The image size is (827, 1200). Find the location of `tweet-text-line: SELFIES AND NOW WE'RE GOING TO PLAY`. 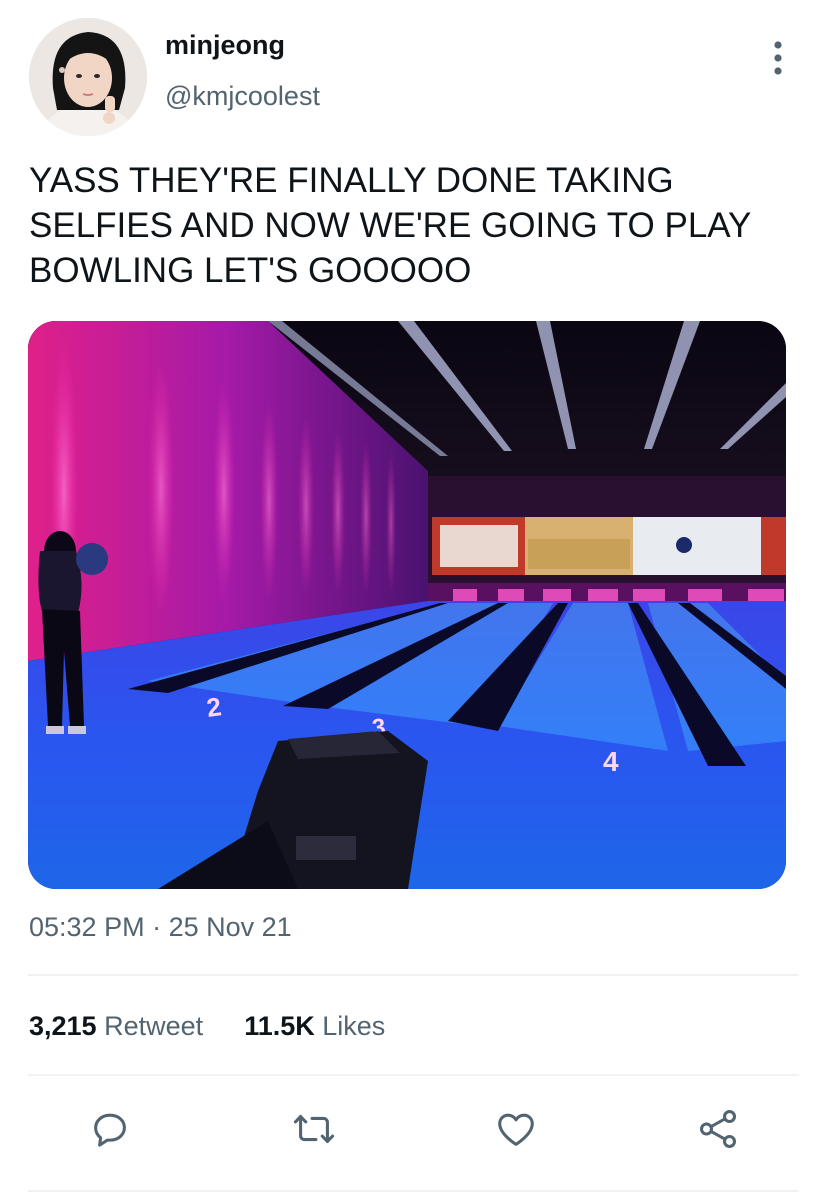

tweet-text-line: SELFIES AND NOW WE'RE GOING TO PLAY is located at coordinates (390, 225).